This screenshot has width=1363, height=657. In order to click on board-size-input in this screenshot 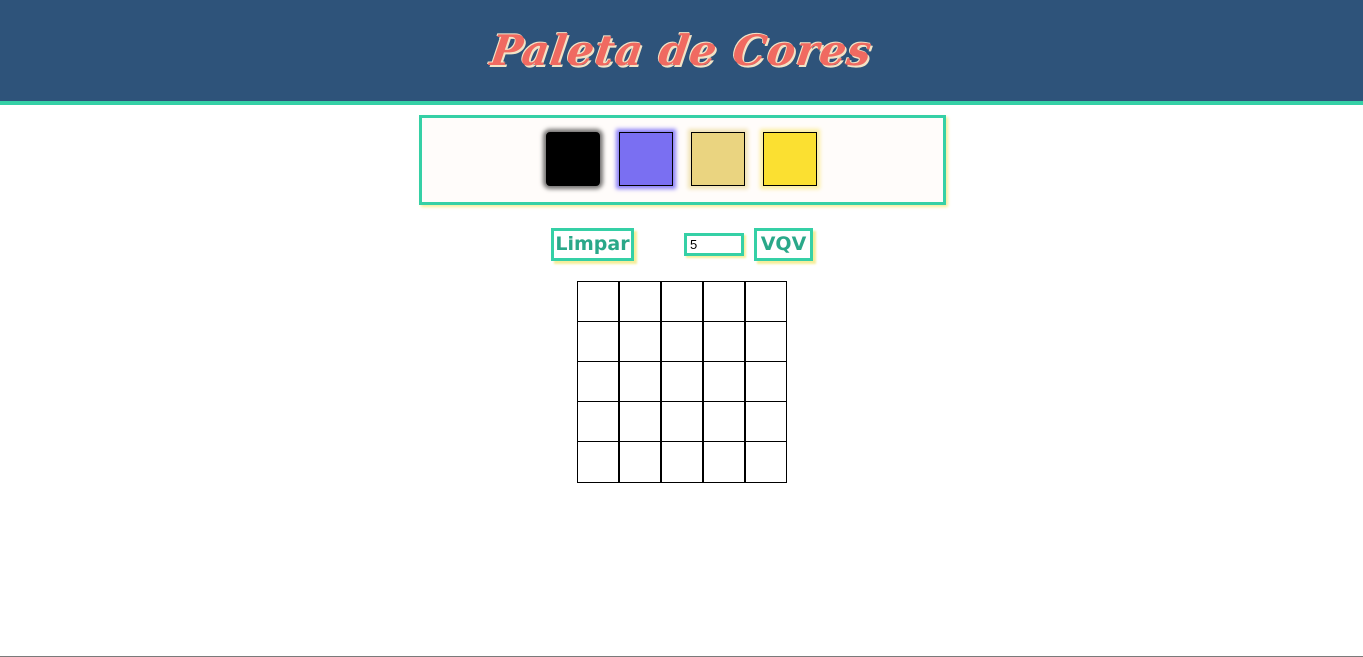, I will do `click(714, 244)`.